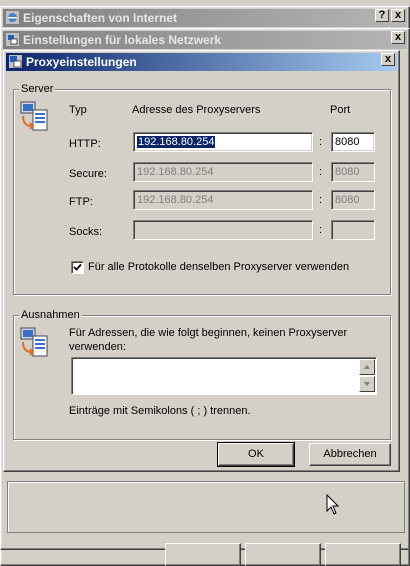 The width and height of the screenshot is (410, 566). Describe the element at coordinates (347, 142) in the screenshot. I see `http-port-value: 8080` at that location.